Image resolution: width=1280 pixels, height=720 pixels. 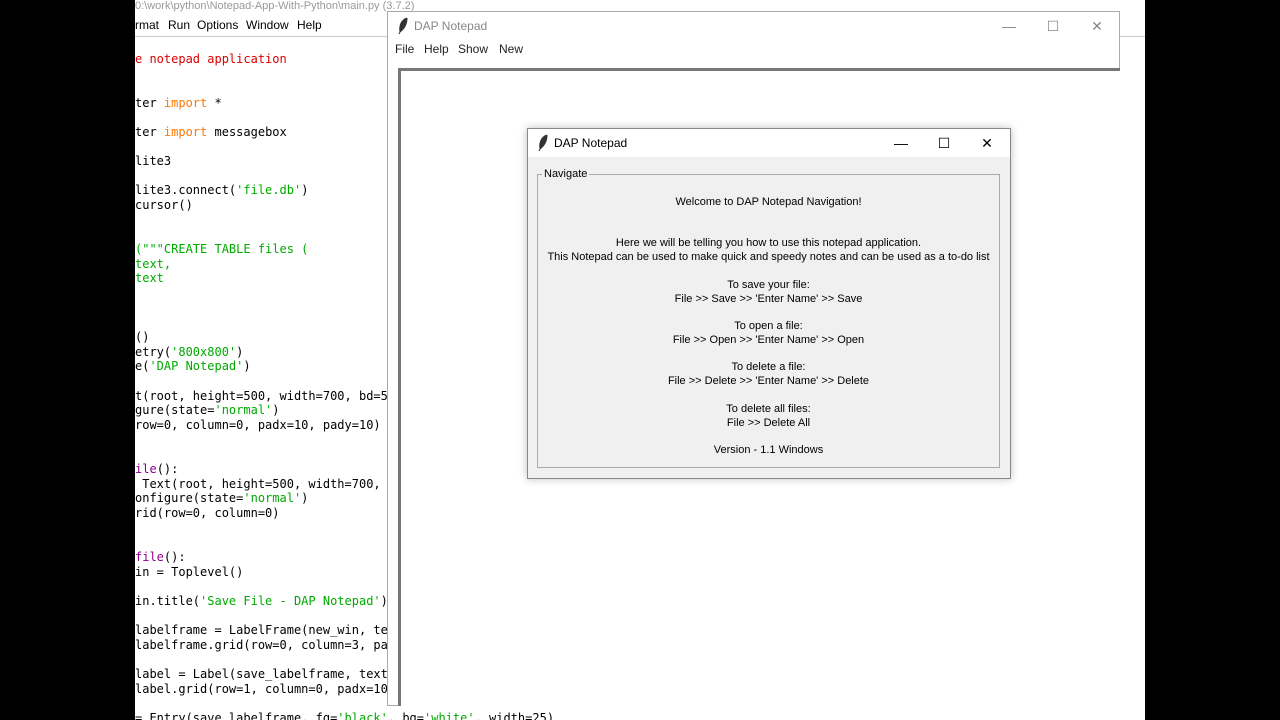 I want to click on code-line: (), so click(x=142, y=337).